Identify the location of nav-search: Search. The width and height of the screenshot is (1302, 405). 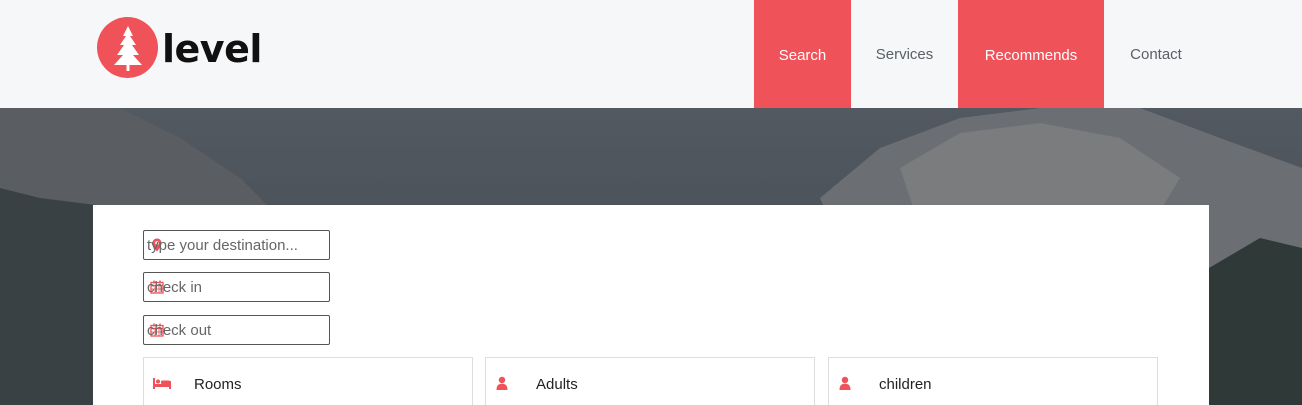
(802, 55).